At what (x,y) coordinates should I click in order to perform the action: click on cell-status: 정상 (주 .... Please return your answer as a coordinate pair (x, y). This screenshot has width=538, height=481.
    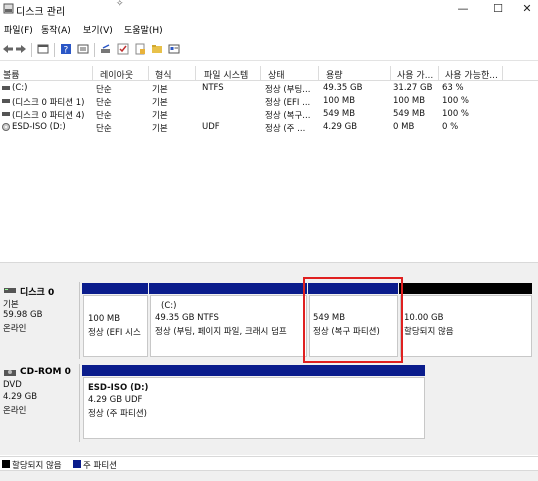
    Looking at the image, I should click on (285, 129).